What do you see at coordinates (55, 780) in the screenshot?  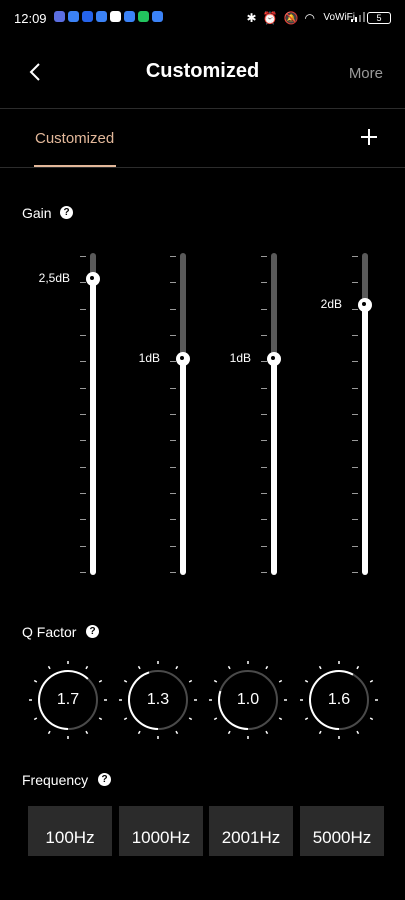 I see `frequency-label: Frequency` at bounding box center [55, 780].